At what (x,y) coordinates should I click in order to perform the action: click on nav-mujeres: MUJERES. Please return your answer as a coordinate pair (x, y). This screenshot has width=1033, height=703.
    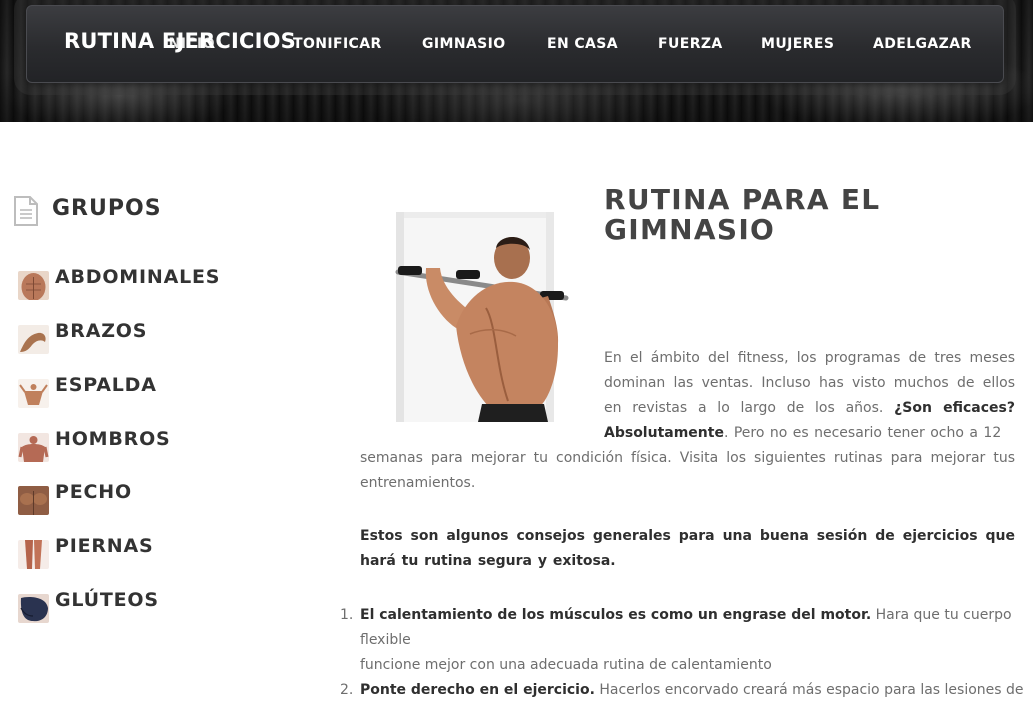
    Looking at the image, I should click on (797, 44).